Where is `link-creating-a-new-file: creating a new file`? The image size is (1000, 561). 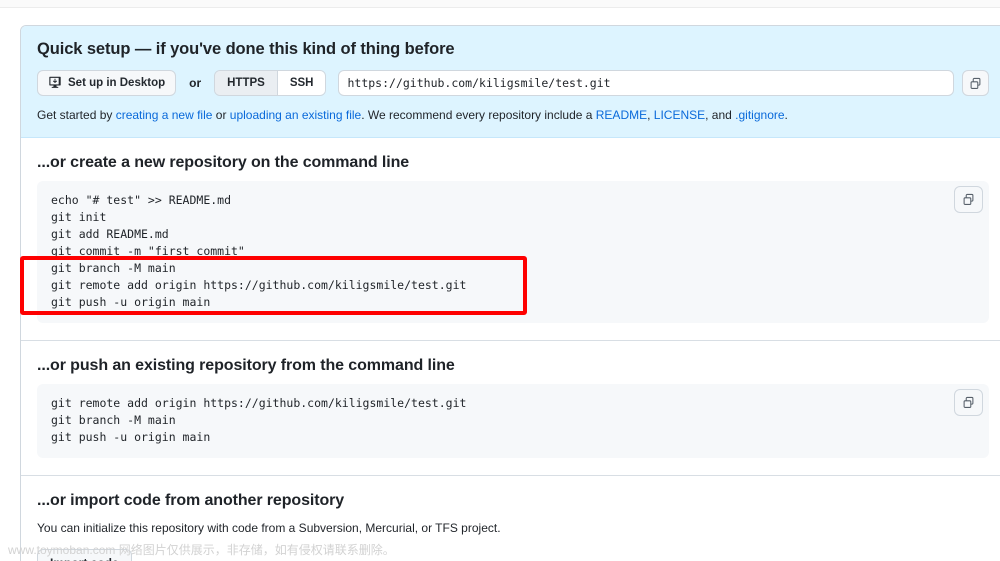
link-creating-a-new-file: creating a new file is located at coordinates (164, 115).